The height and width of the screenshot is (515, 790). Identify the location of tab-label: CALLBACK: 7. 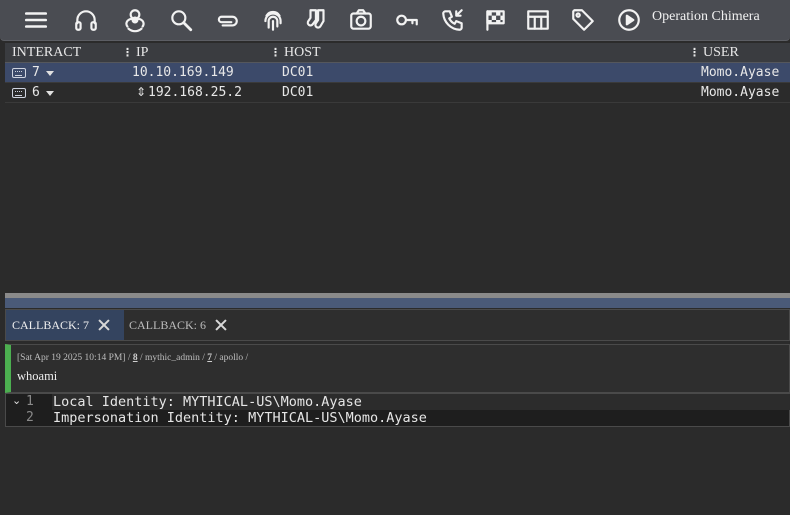
(51, 324).